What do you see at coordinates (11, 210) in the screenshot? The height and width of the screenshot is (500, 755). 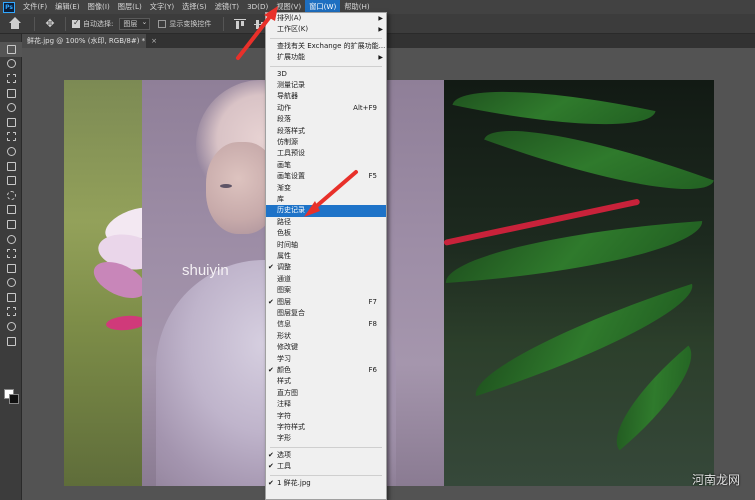 I see `eraser-tool-icon` at bounding box center [11, 210].